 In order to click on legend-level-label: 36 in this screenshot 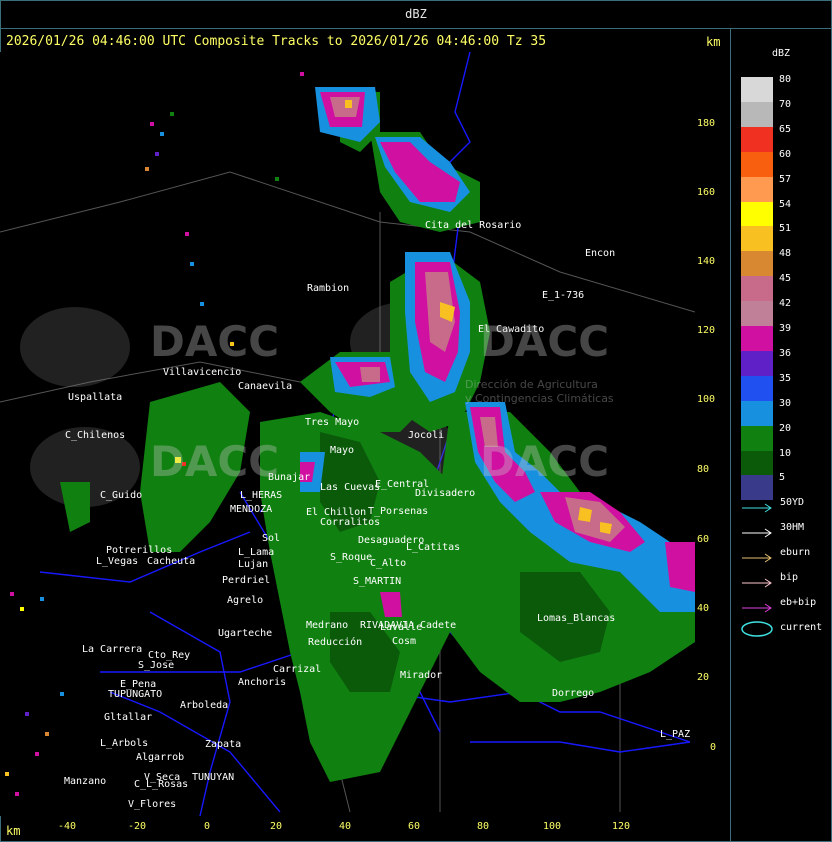, I will do `click(785, 353)`.